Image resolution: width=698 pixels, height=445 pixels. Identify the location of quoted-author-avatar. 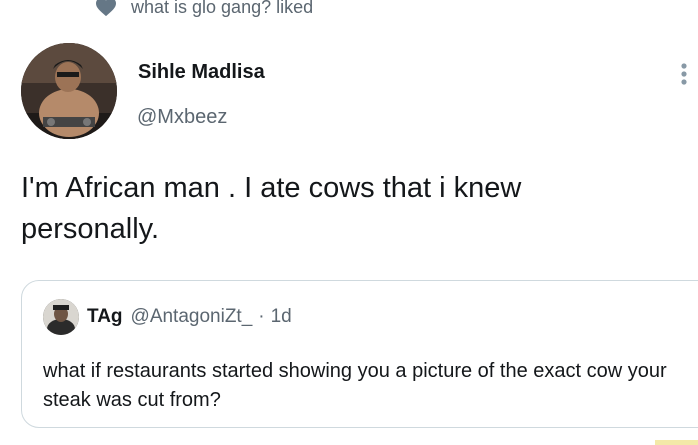
(61, 317).